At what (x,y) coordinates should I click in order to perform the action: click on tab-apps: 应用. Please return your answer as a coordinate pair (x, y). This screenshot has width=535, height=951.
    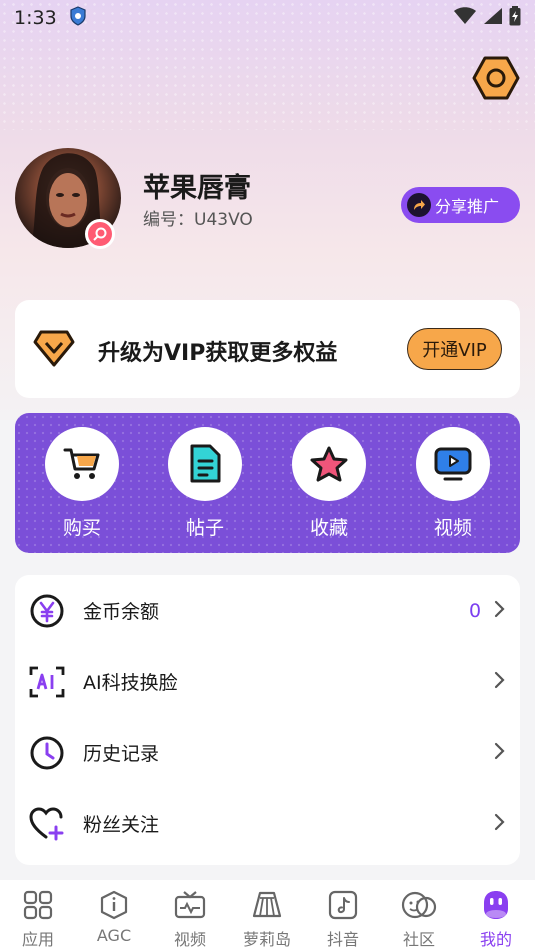
    Looking at the image, I should click on (38, 919).